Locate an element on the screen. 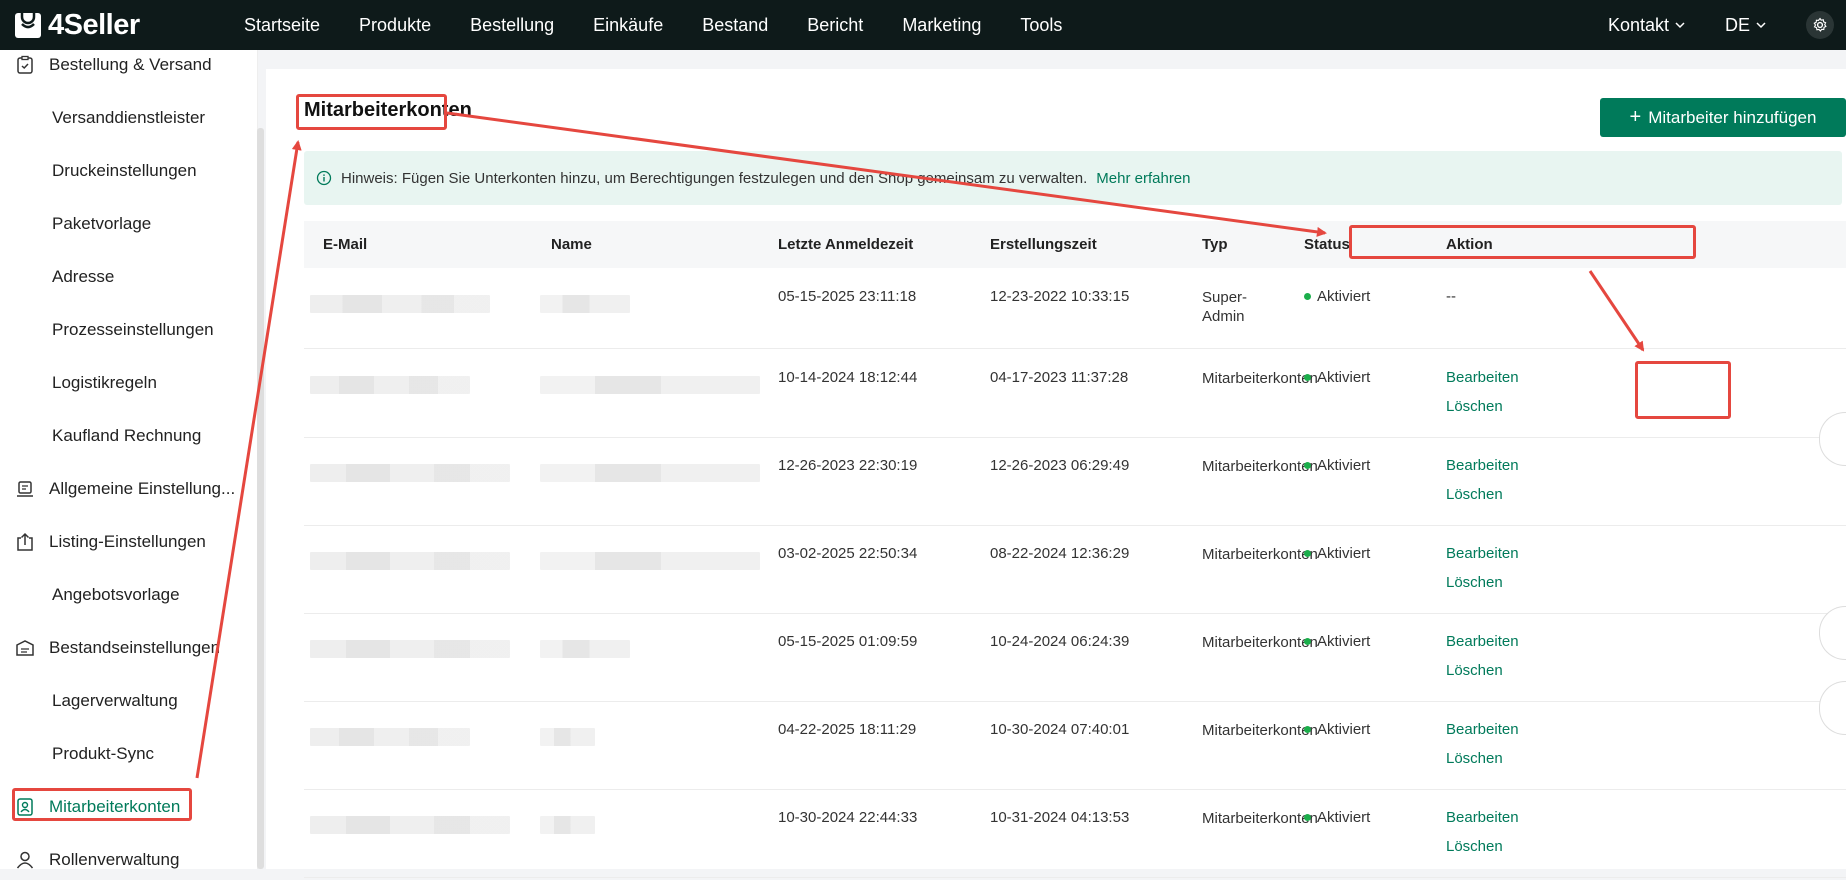 This screenshot has height=880, width=1846. clipboard-check-icon is located at coordinates (25, 65).